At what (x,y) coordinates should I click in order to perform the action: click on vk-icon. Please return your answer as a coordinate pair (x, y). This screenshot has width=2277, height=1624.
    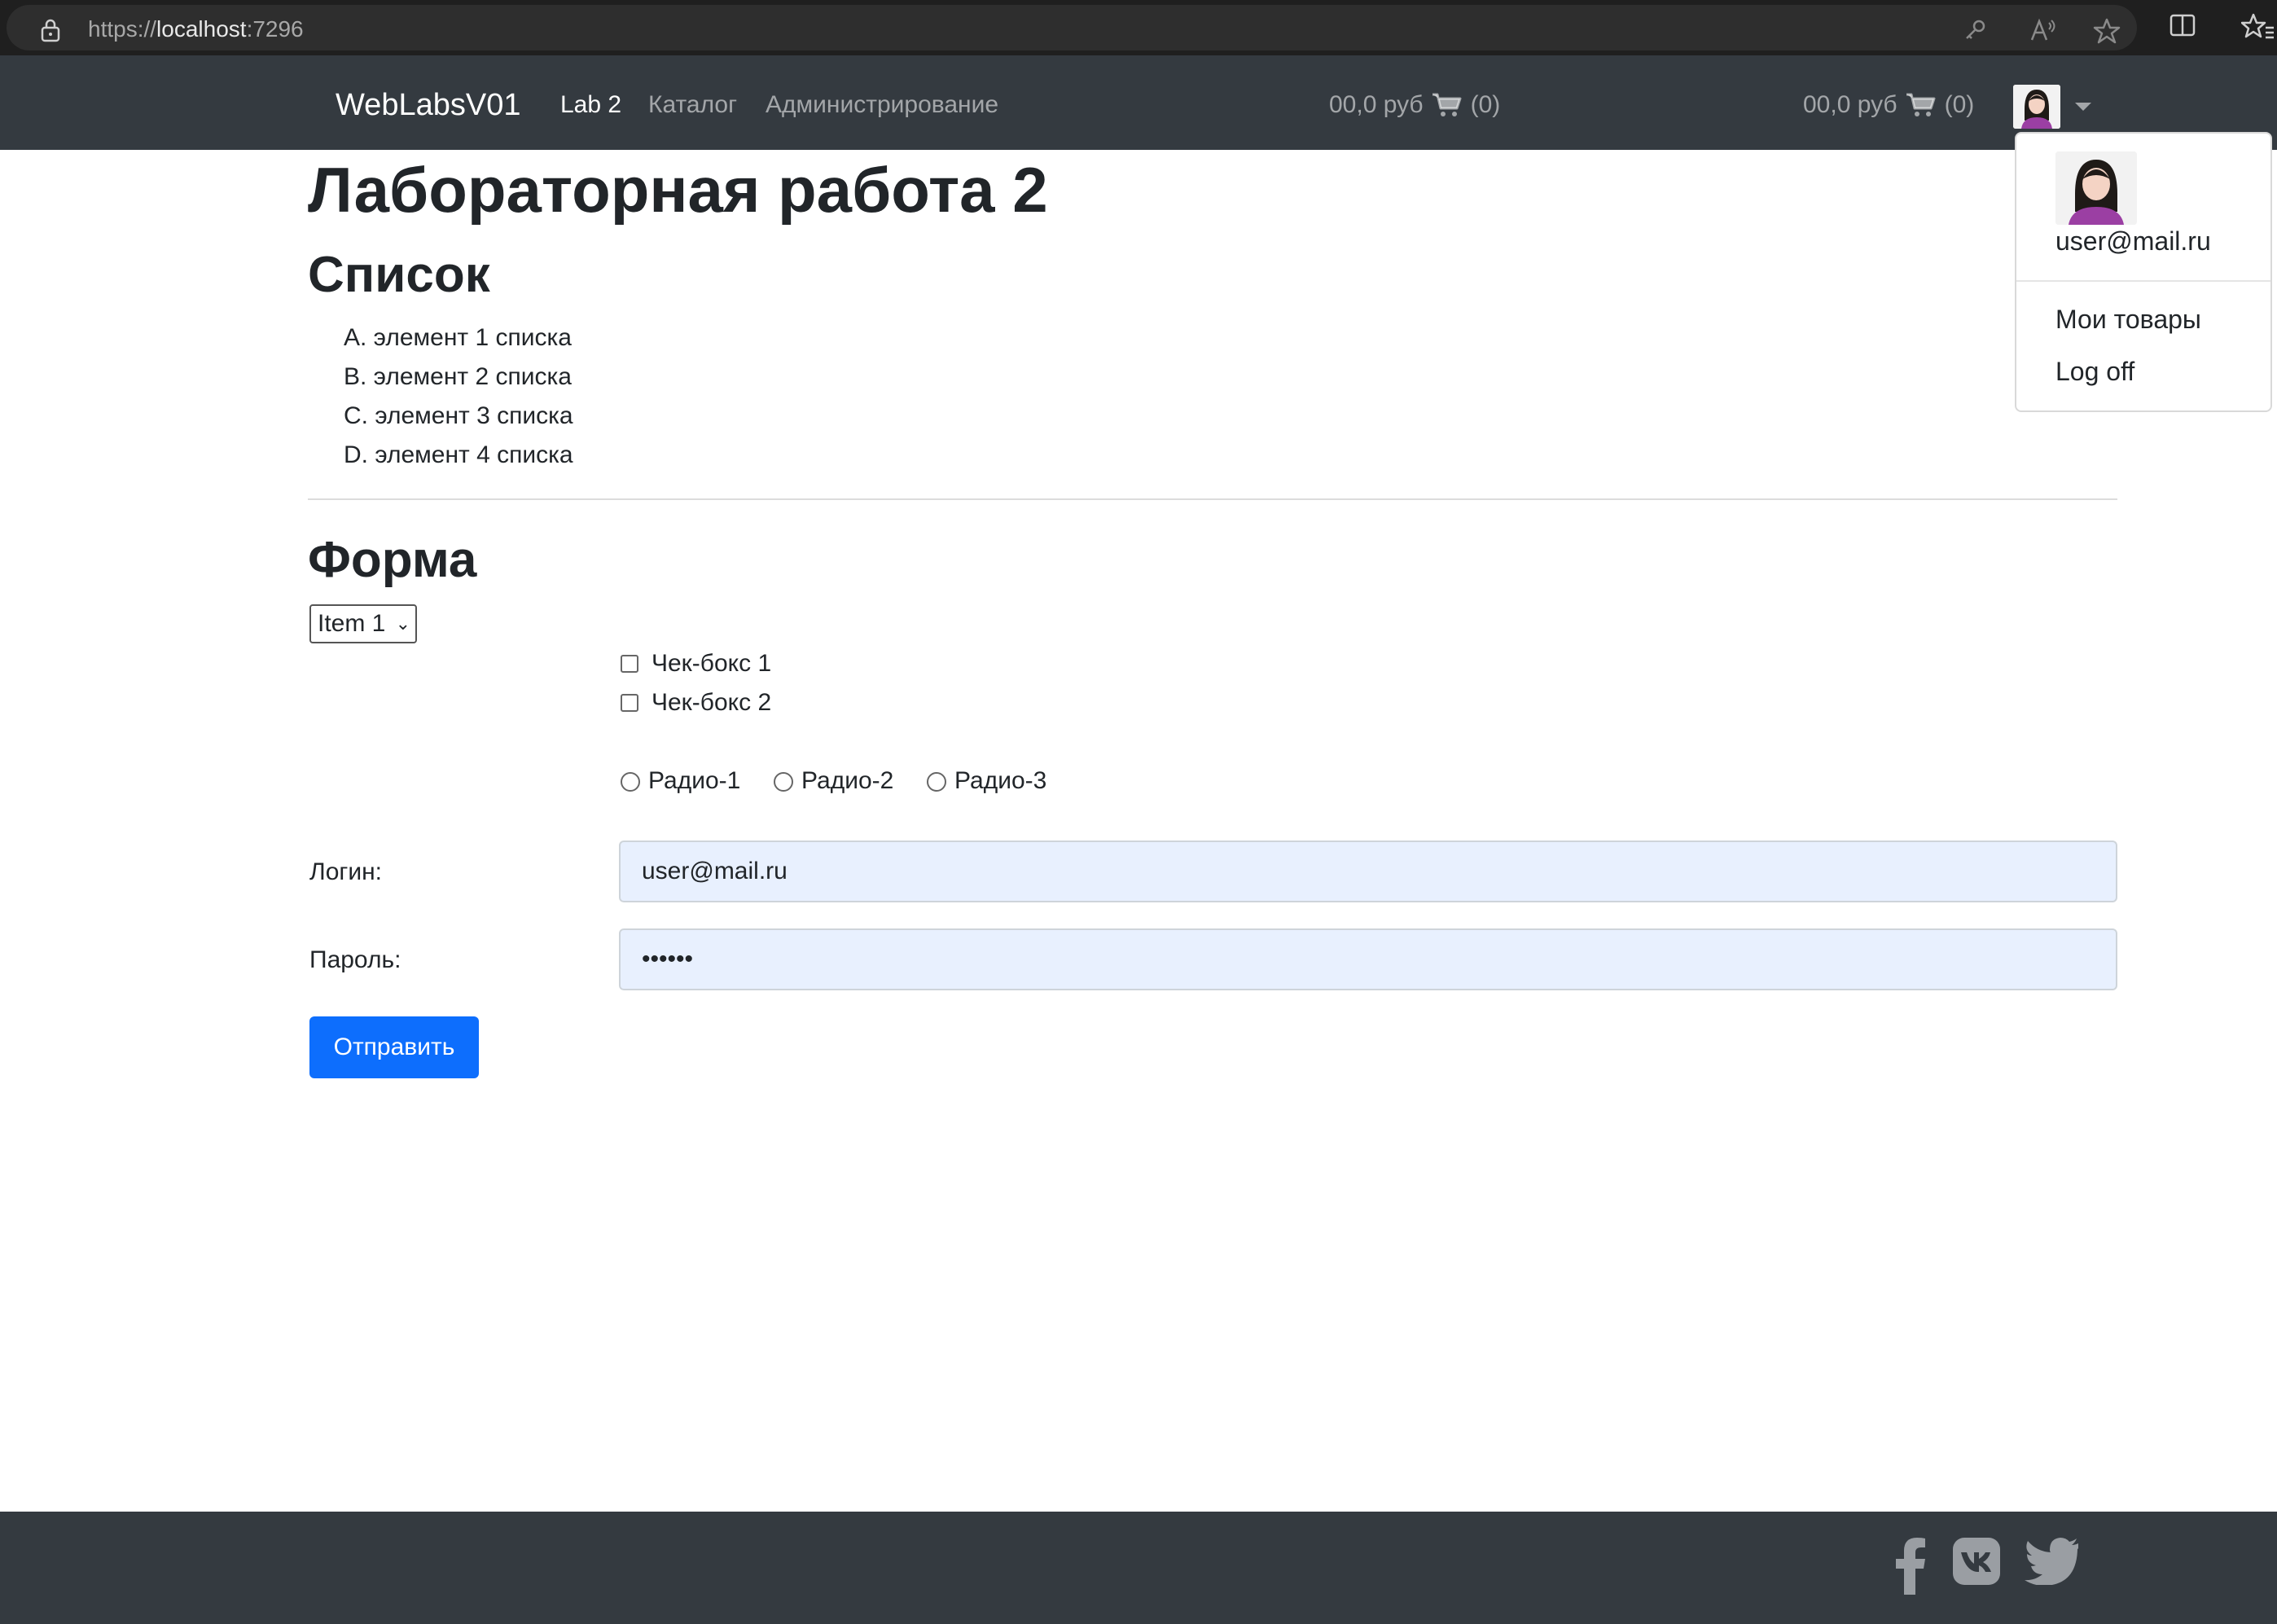
    Looking at the image, I should click on (1976, 1563).